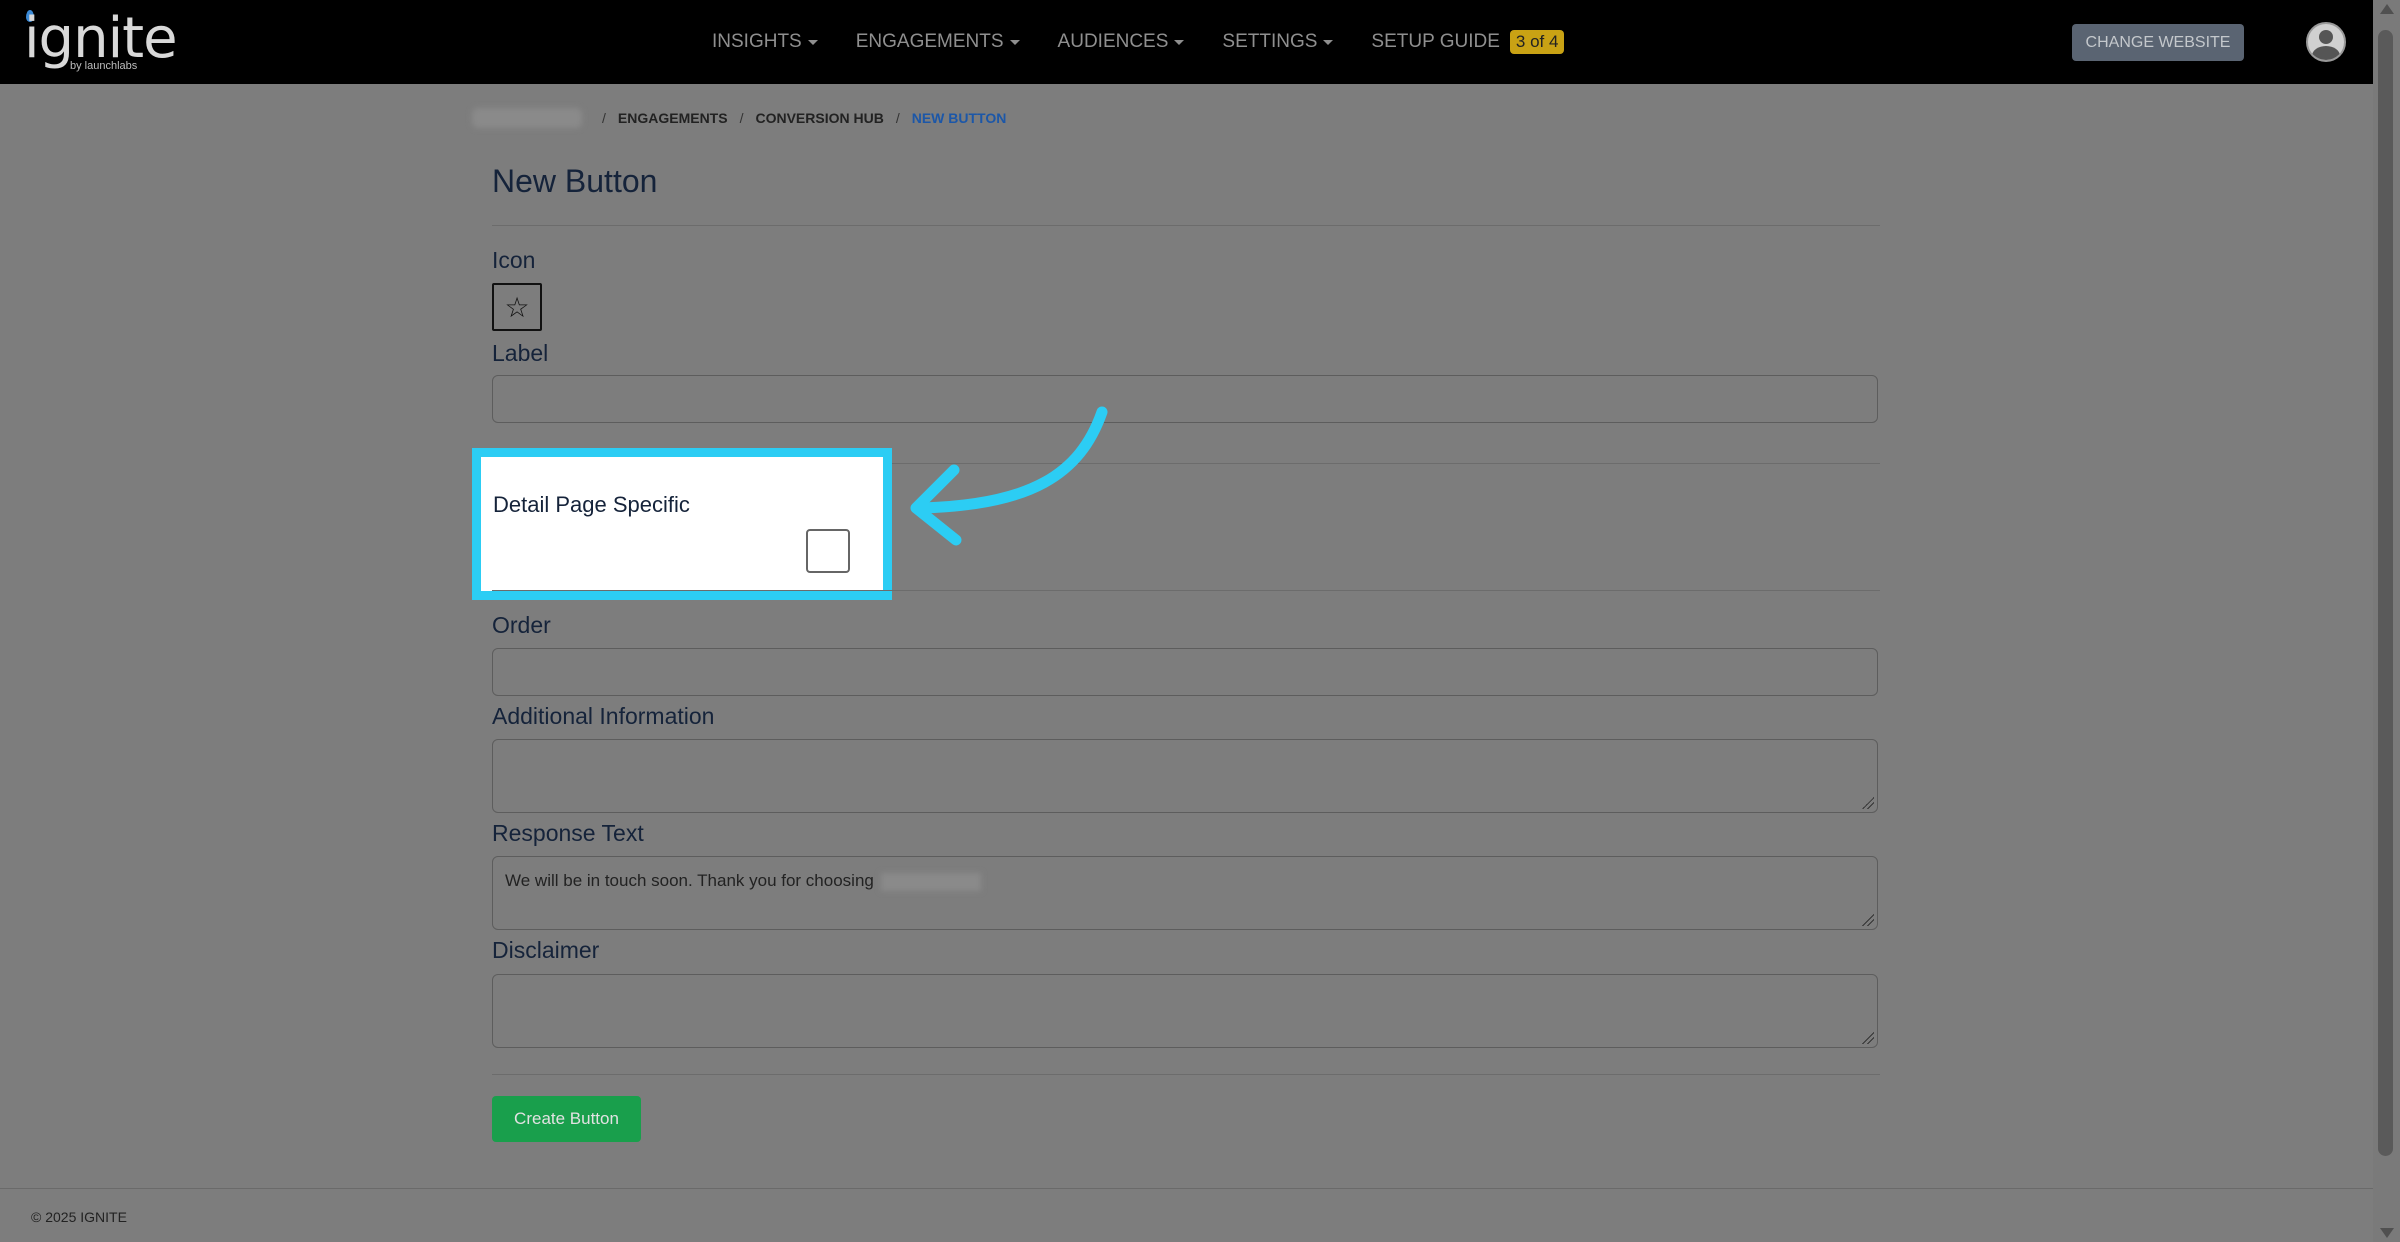 The image size is (2400, 1242). What do you see at coordinates (1185, 399) in the screenshot?
I see `label-input` at bounding box center [1185, 399].